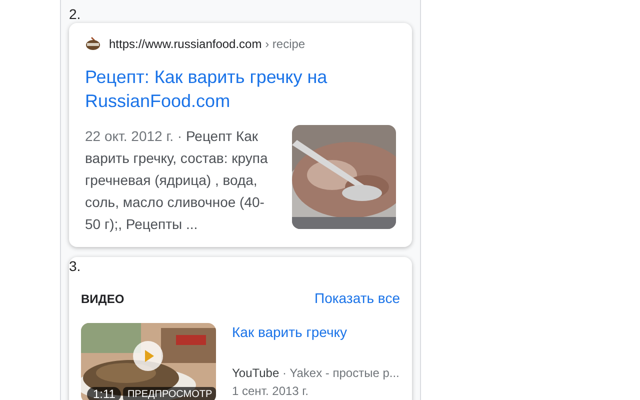 The width and height of the screenshot is (640, 400). I want to click on video-date: 1 сент. 2013 г., so click(271, 391).